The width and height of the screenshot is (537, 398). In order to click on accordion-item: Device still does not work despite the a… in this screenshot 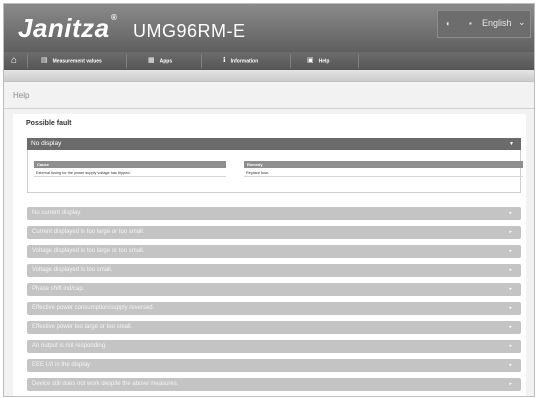, I will do `click(274, 384)`.